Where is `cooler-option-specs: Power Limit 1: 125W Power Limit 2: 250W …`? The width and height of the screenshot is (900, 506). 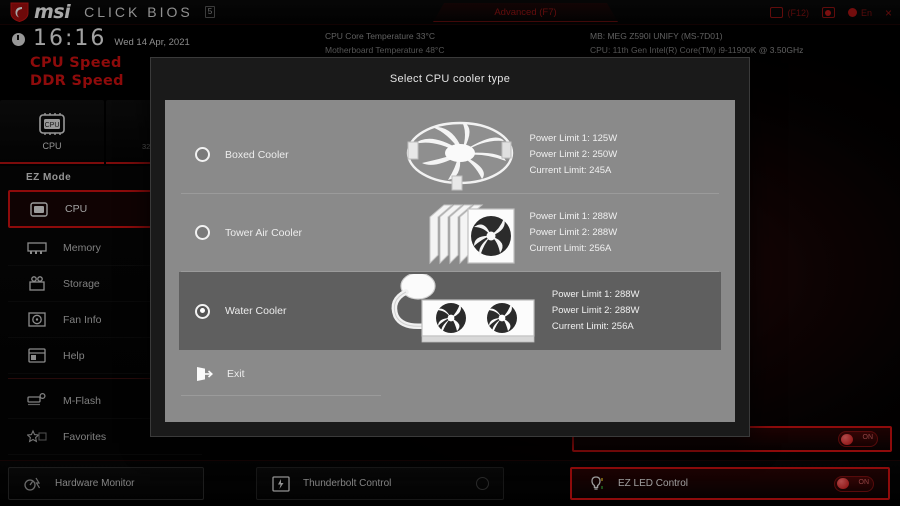
cooler-option-specs: Power Limit 1: 125W Power Limit 2: 250W … is located at coordinates (624, 155).